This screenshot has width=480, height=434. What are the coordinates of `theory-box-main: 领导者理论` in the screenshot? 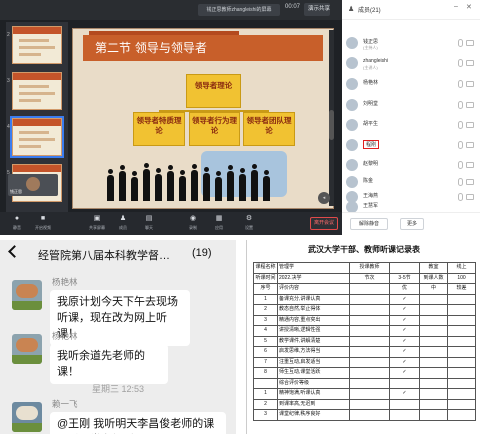 It's located at (213, 91).